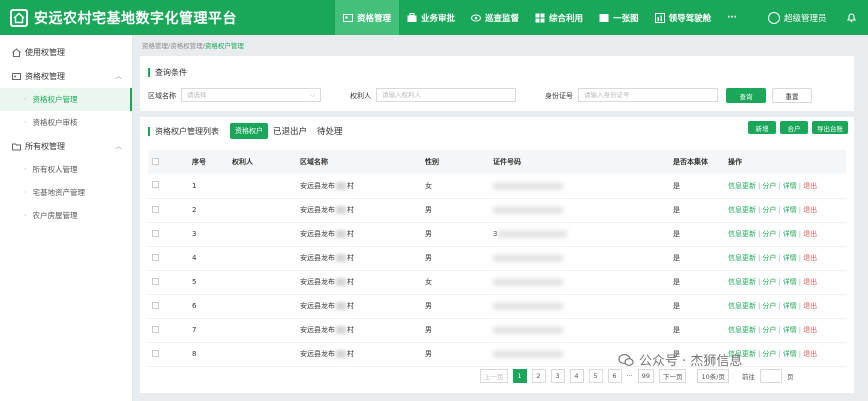  I want to click on page-button: 3, so click(557, 376).